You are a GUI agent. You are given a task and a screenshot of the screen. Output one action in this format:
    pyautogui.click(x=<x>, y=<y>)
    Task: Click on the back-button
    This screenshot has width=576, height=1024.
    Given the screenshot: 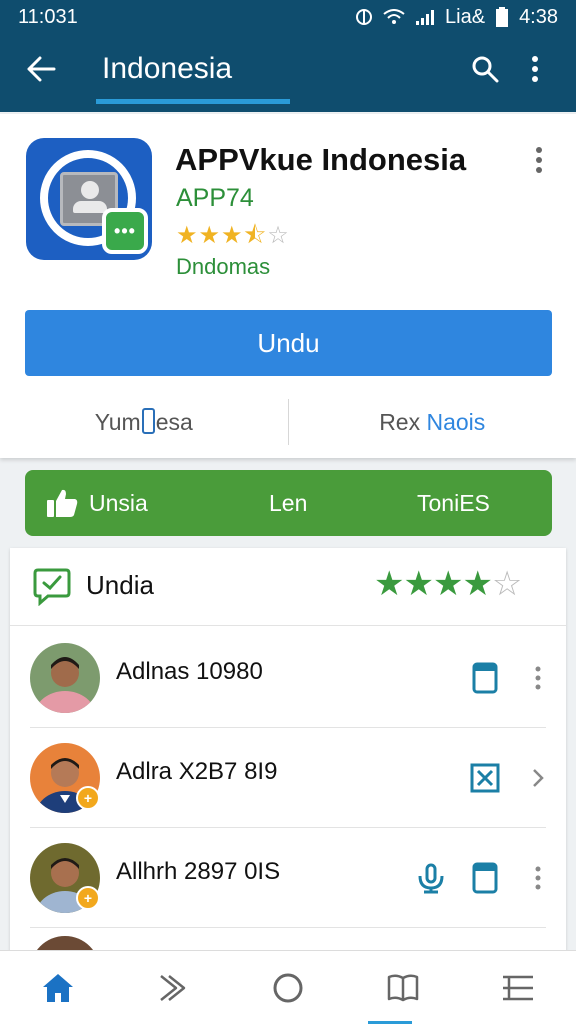 What is the action you would take?
    pyautogui.click(x=41, y=69)
    